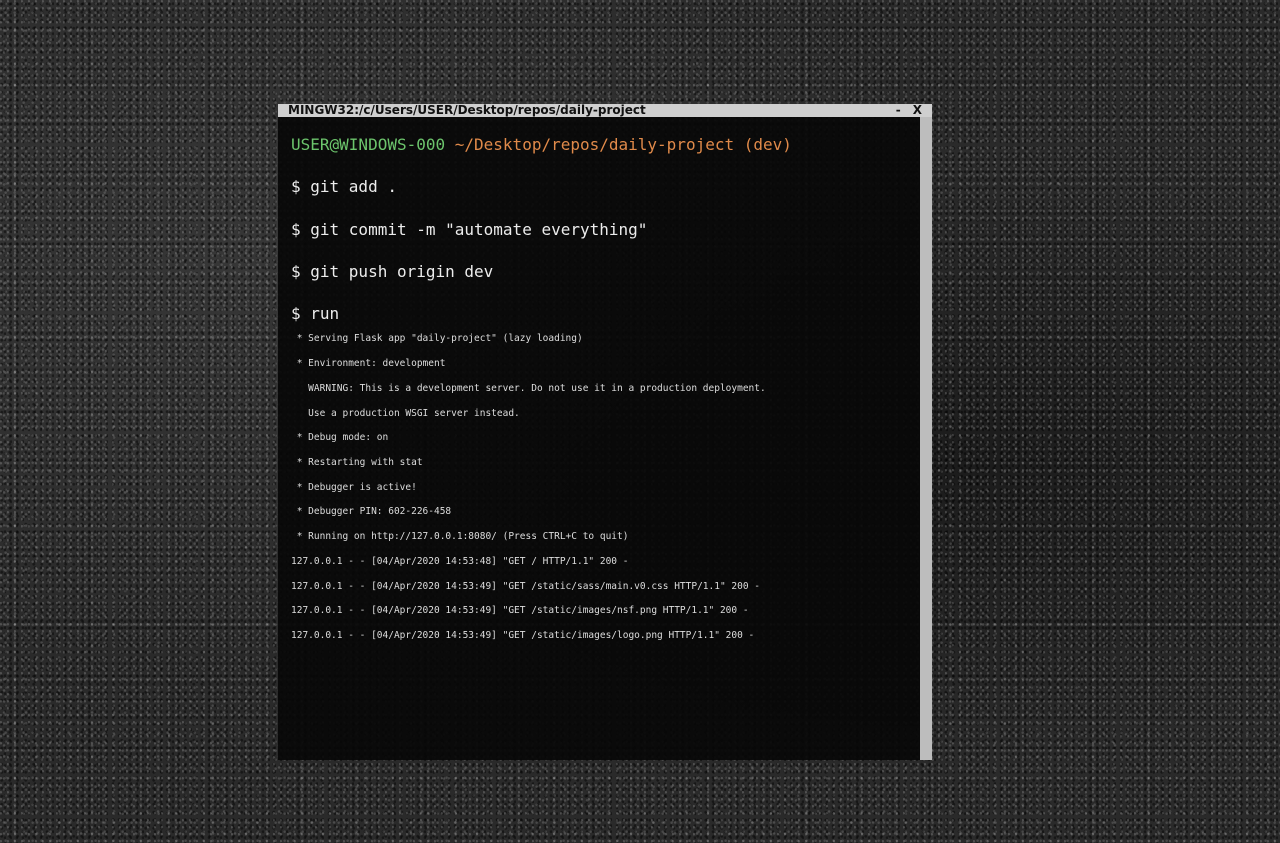  I want to click on command-line: $ git commit -m "automate everything", so click(469, 229).